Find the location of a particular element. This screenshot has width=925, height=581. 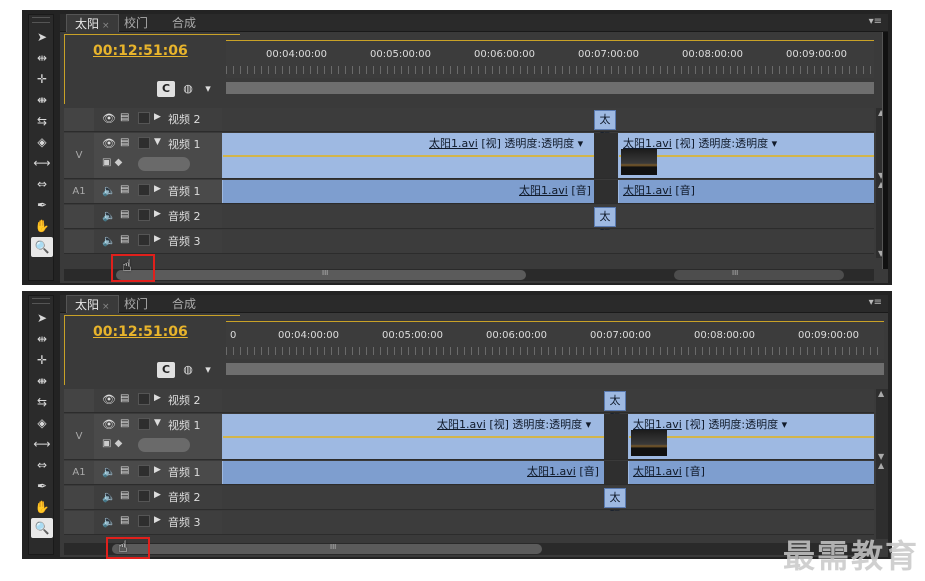

track-select-tool-icon: ⇹ is located at coordinates (42, 339).